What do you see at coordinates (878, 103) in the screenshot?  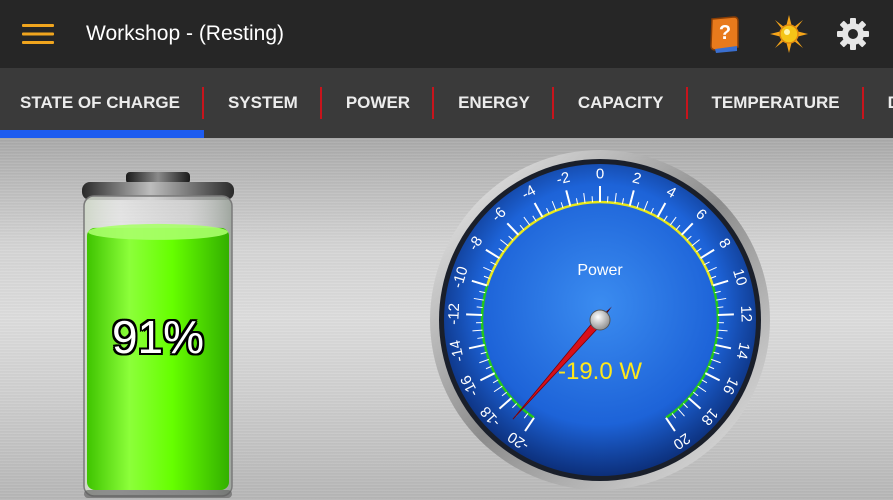 I see `tab-data: DA` at bounding box center [878, 103].